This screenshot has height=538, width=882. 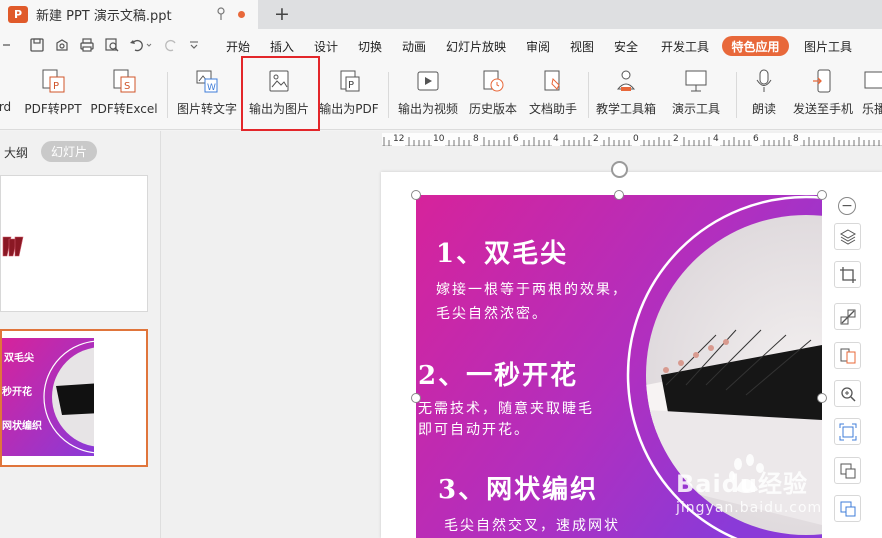 What do you see at coordinates (349, 95) in the screenshot?
I see `export-as-pdf-button: P 输出为PDF` at bounding box center [349, 95].